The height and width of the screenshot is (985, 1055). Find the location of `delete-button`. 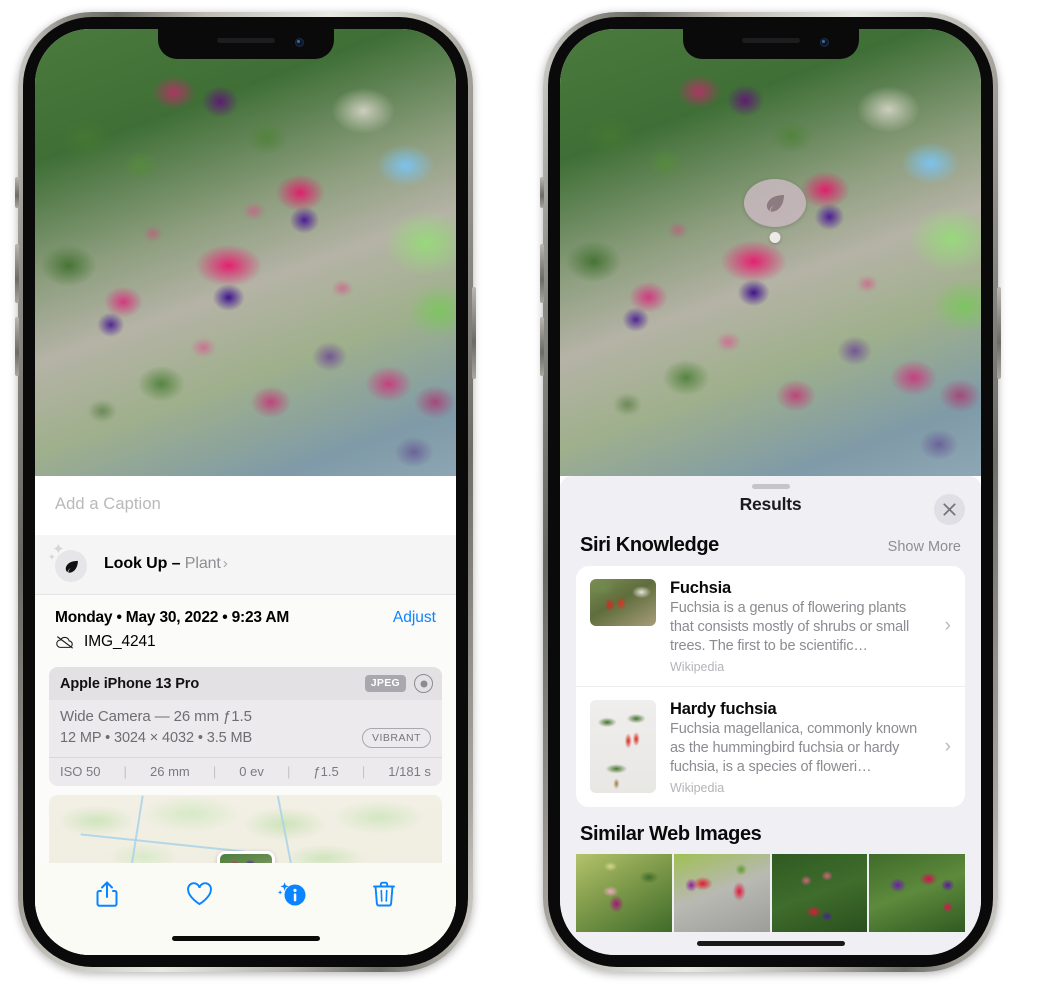

delete-button is located at coordinates (384, 894).